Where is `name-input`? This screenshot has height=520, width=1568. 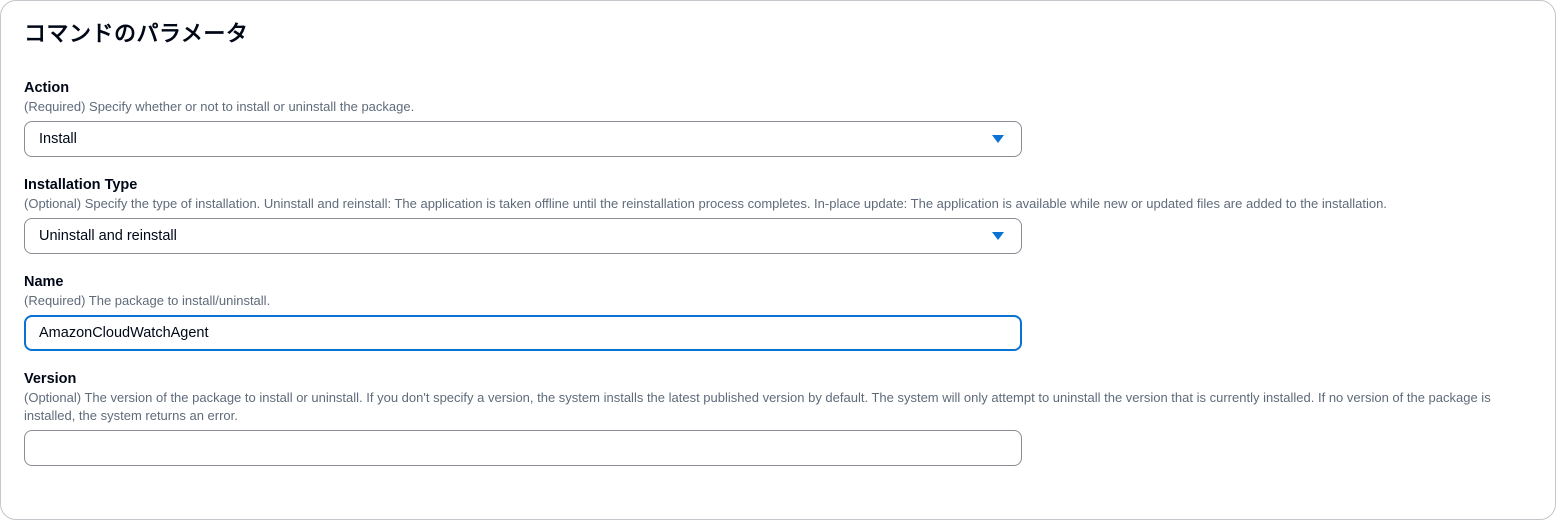 name-input is located at coordinates (523, 333).